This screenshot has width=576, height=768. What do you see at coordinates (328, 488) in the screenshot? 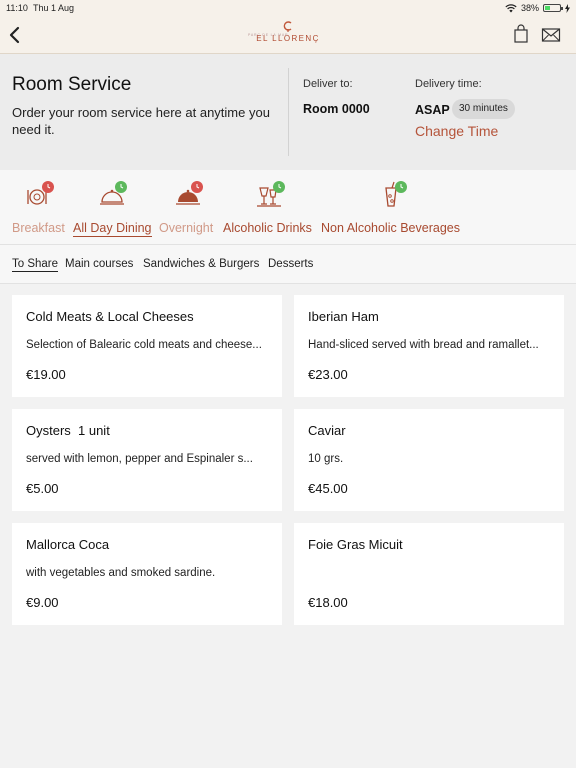
I see `item-price: €45.00` at bounding box center [328, 488].